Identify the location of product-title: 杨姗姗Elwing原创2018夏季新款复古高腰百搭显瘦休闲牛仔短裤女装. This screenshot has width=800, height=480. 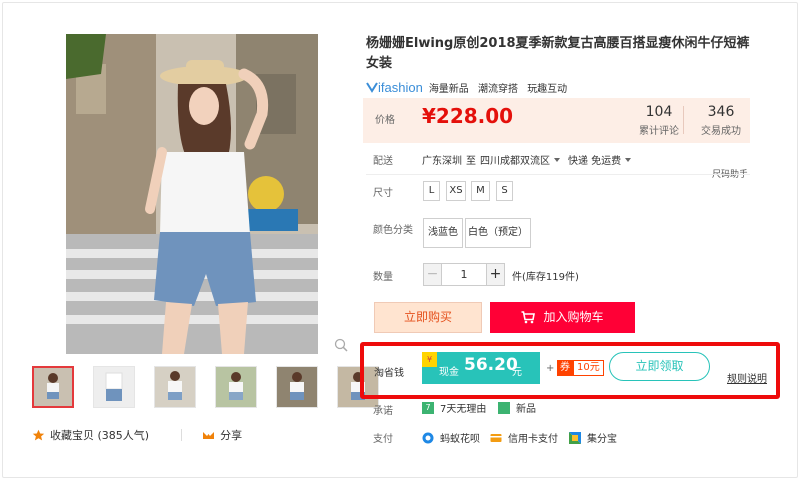
(558, 53).